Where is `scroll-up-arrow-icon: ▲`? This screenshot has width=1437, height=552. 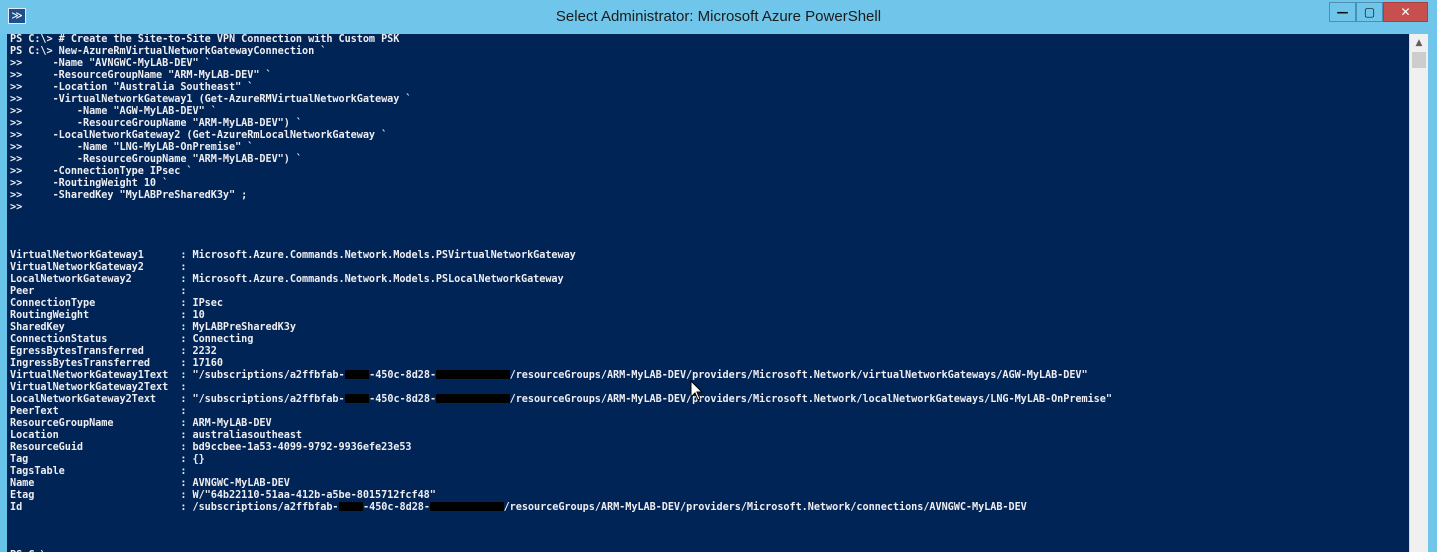 scroll-up-arrow-icon: ▲ is located at coordinates (1419, 43).